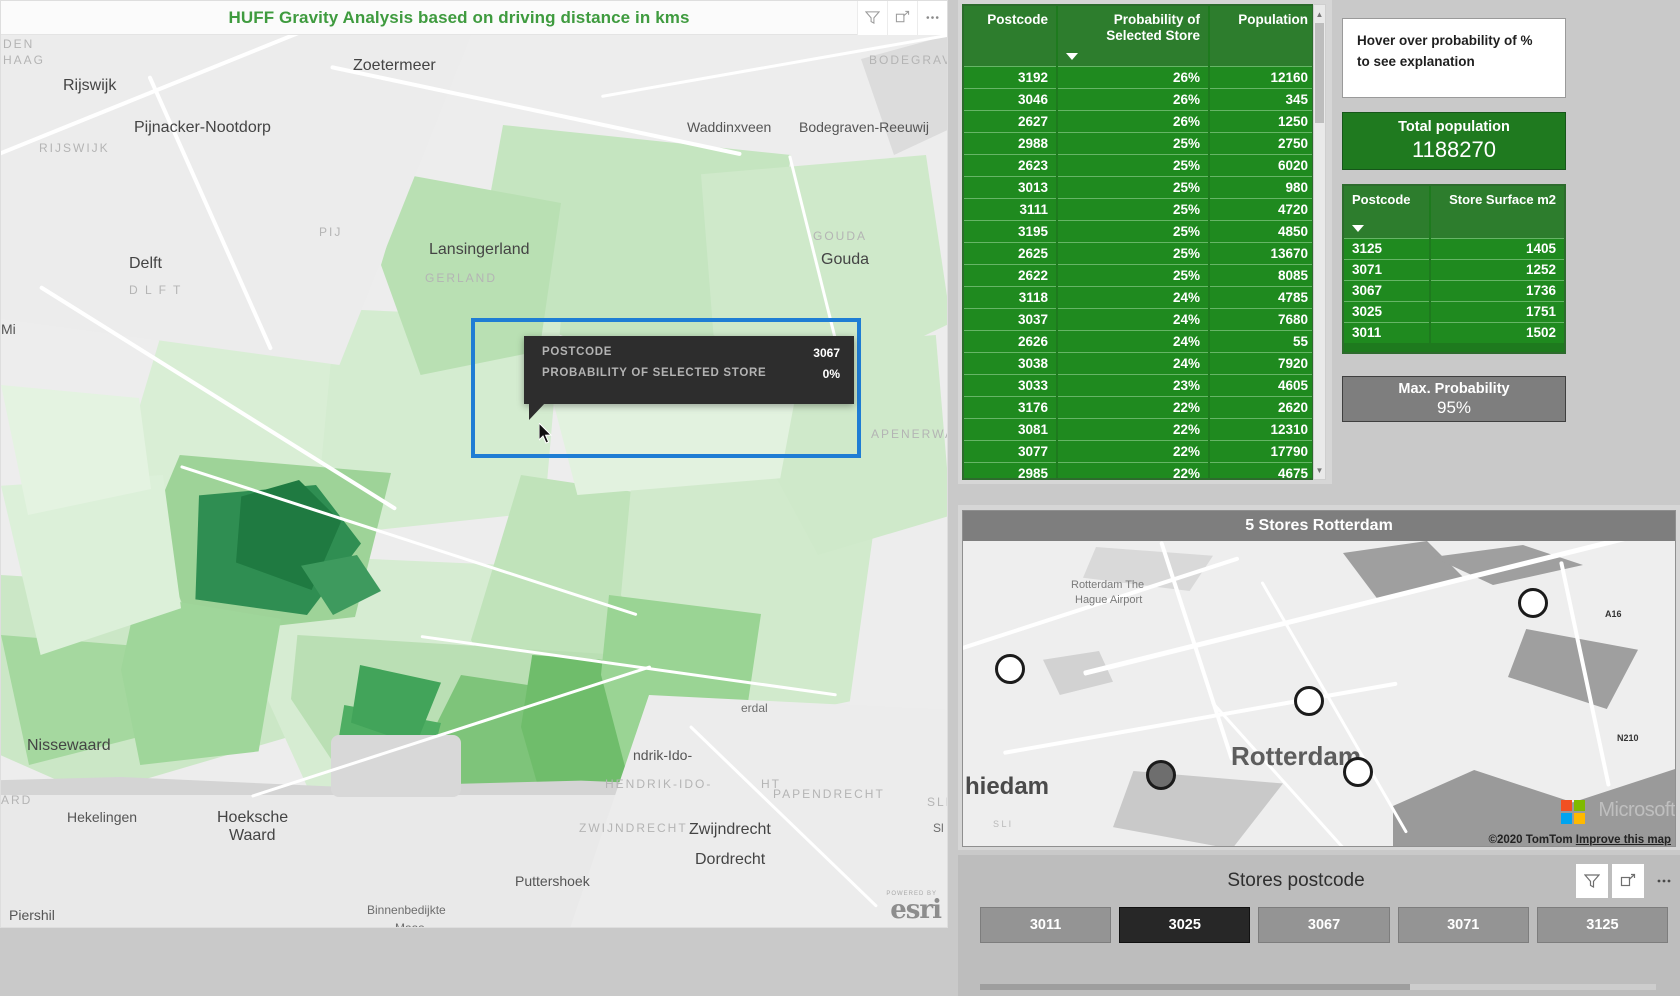  Describe the element at coordinates (1463, 925) in the screenshot. I see `slicer-option-3071: 3071` at that location.